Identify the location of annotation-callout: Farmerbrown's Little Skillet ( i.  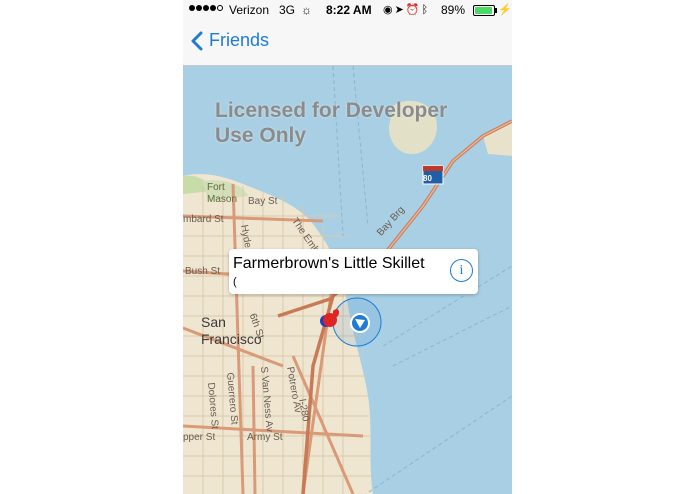
(353, 271).